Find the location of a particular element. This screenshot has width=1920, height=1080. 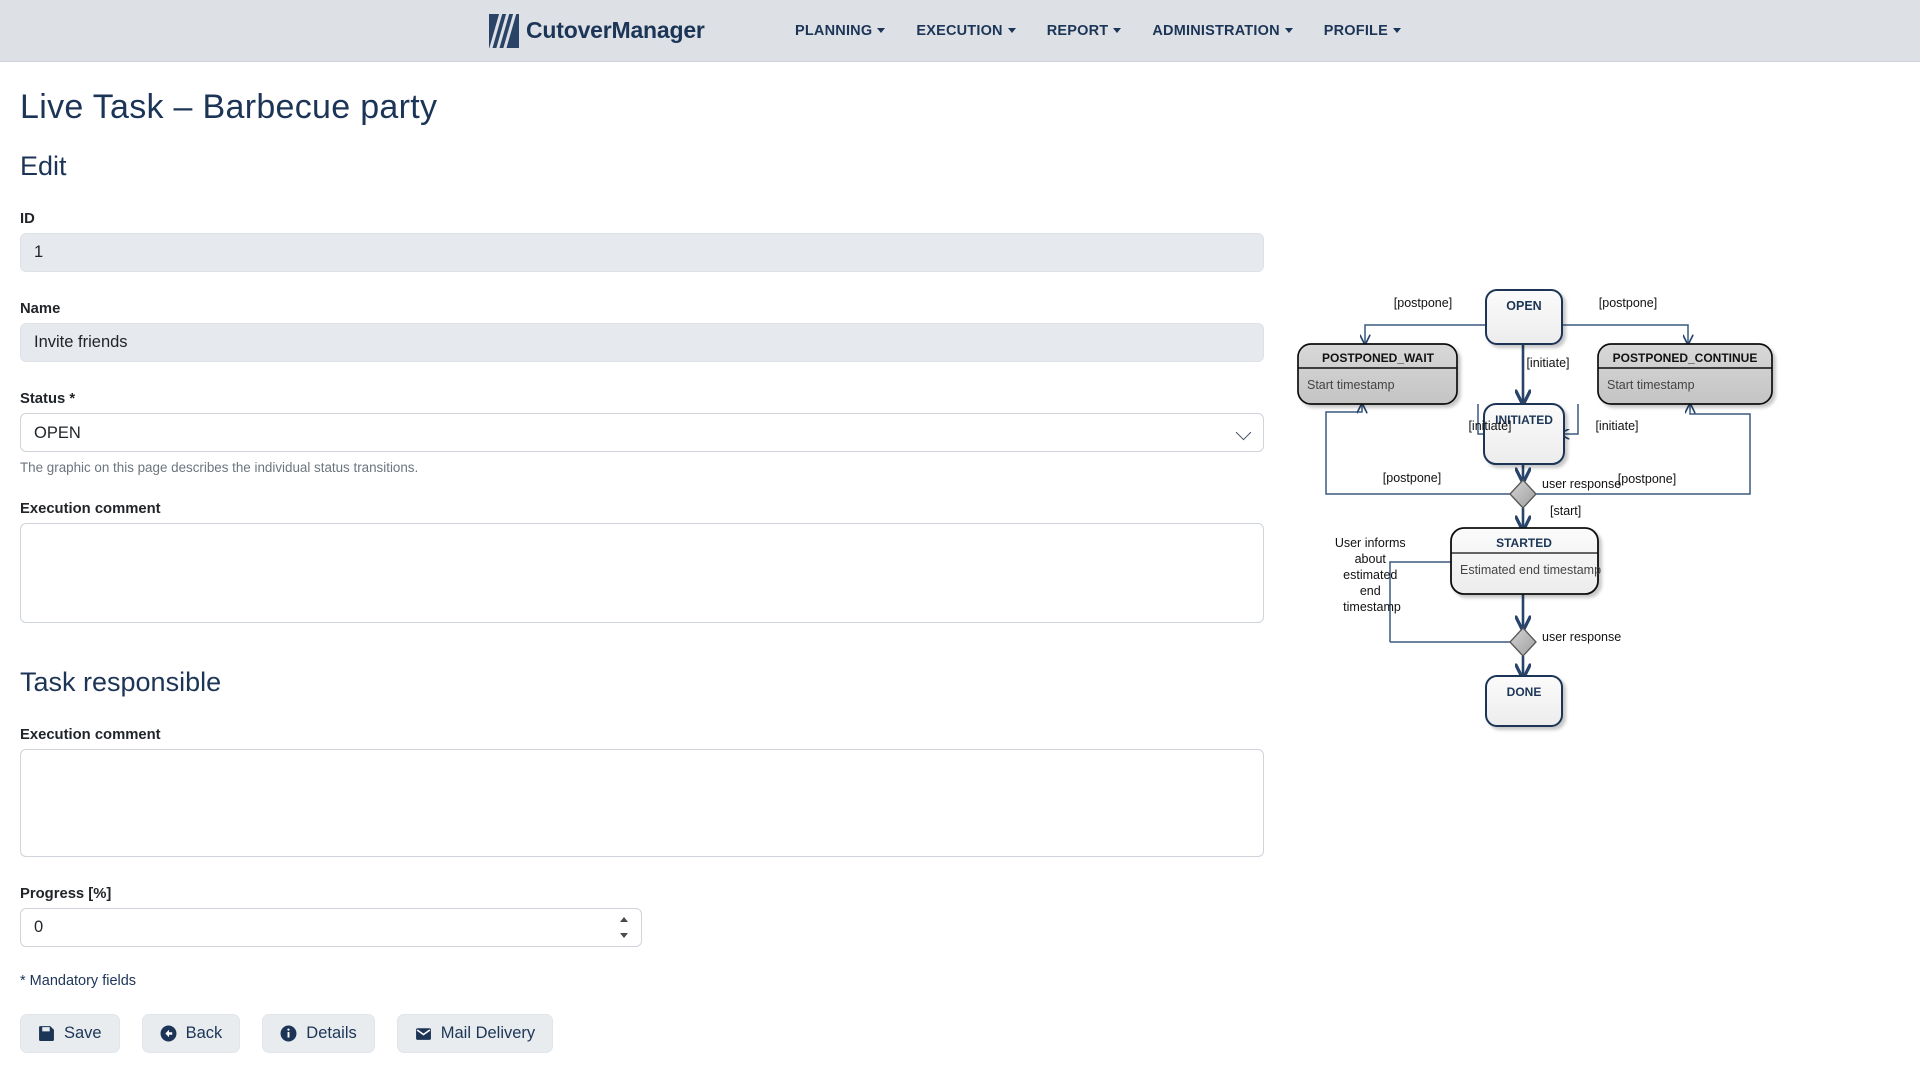

info-circle-icon is located at coordinates (288, 1033).